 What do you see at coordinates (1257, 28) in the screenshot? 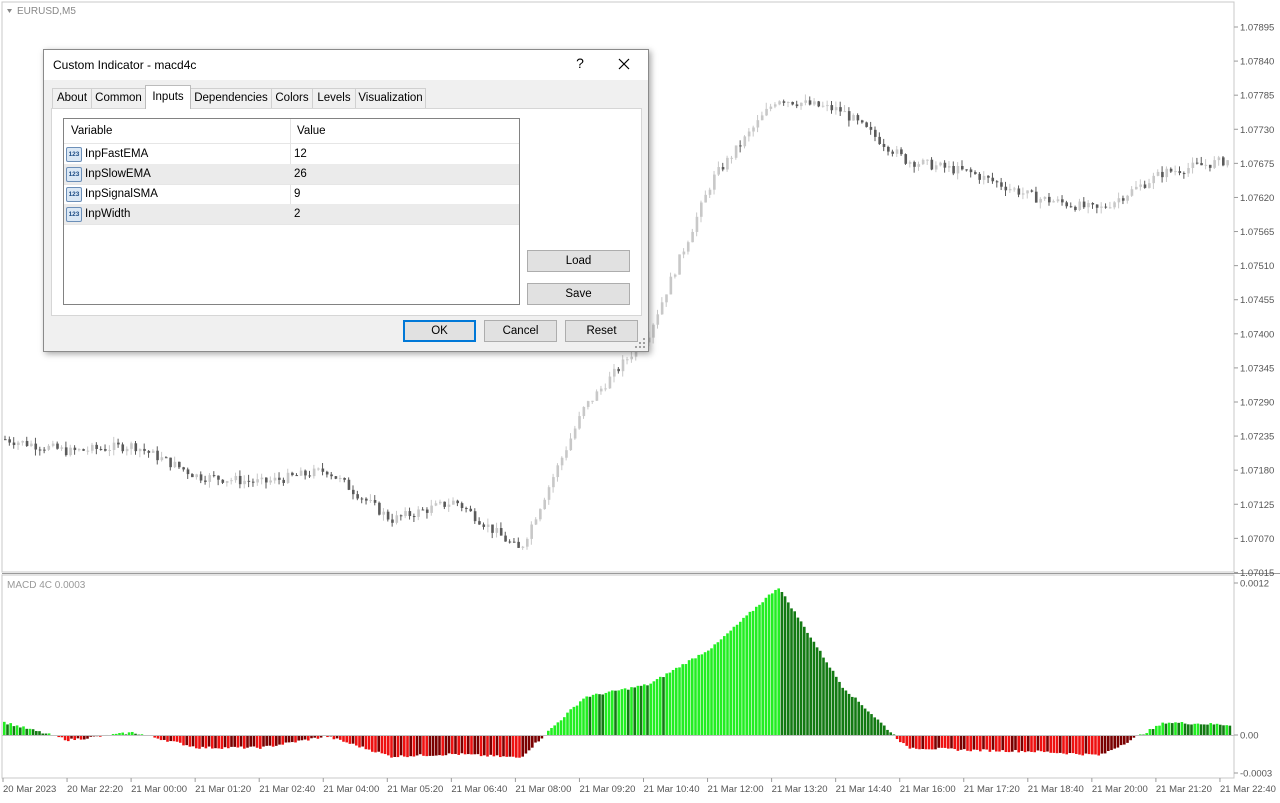
I see `price-tick-label: 1.07895` at bounding box center [1257, 28].